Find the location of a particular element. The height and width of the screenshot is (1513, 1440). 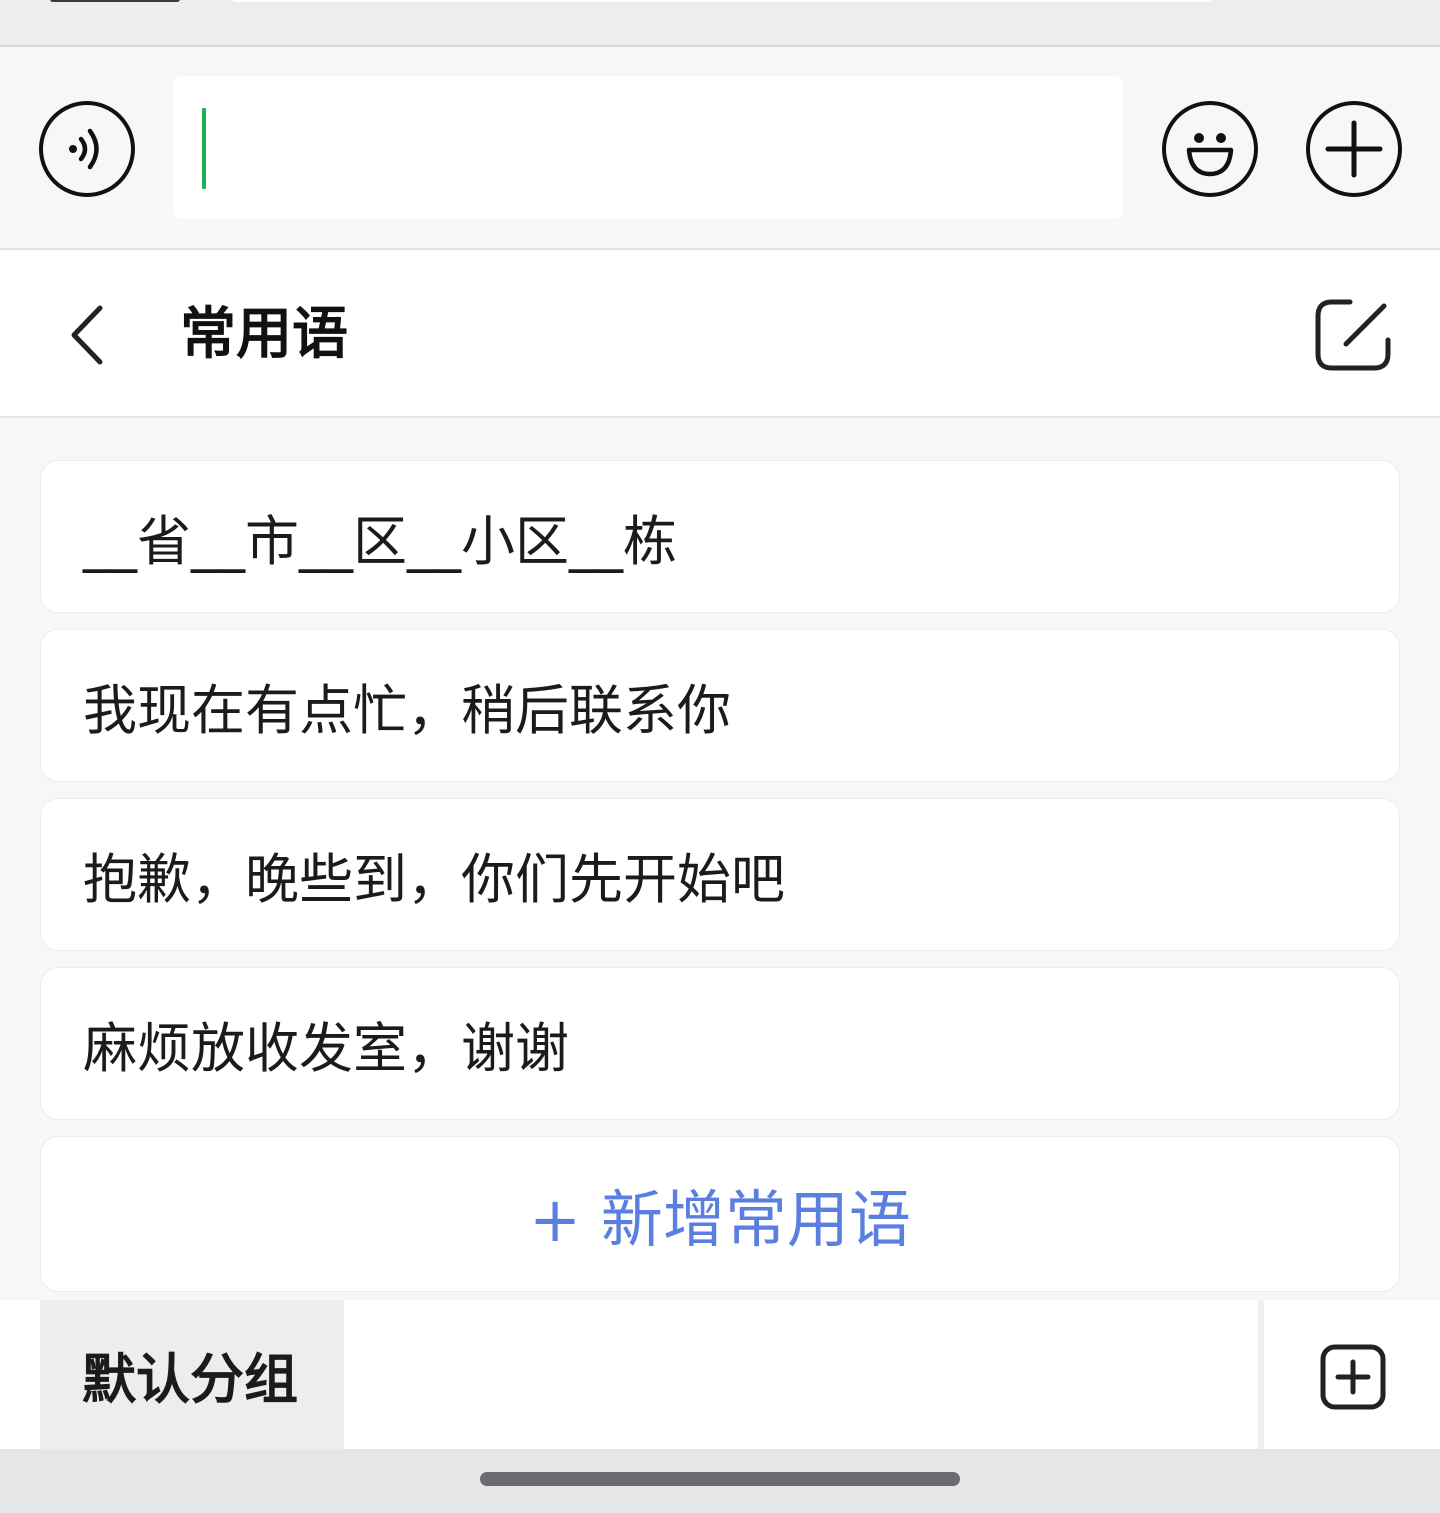

phrase-item: 我现在有点忙，稍后联系你 is located at coordinates (720, 705).